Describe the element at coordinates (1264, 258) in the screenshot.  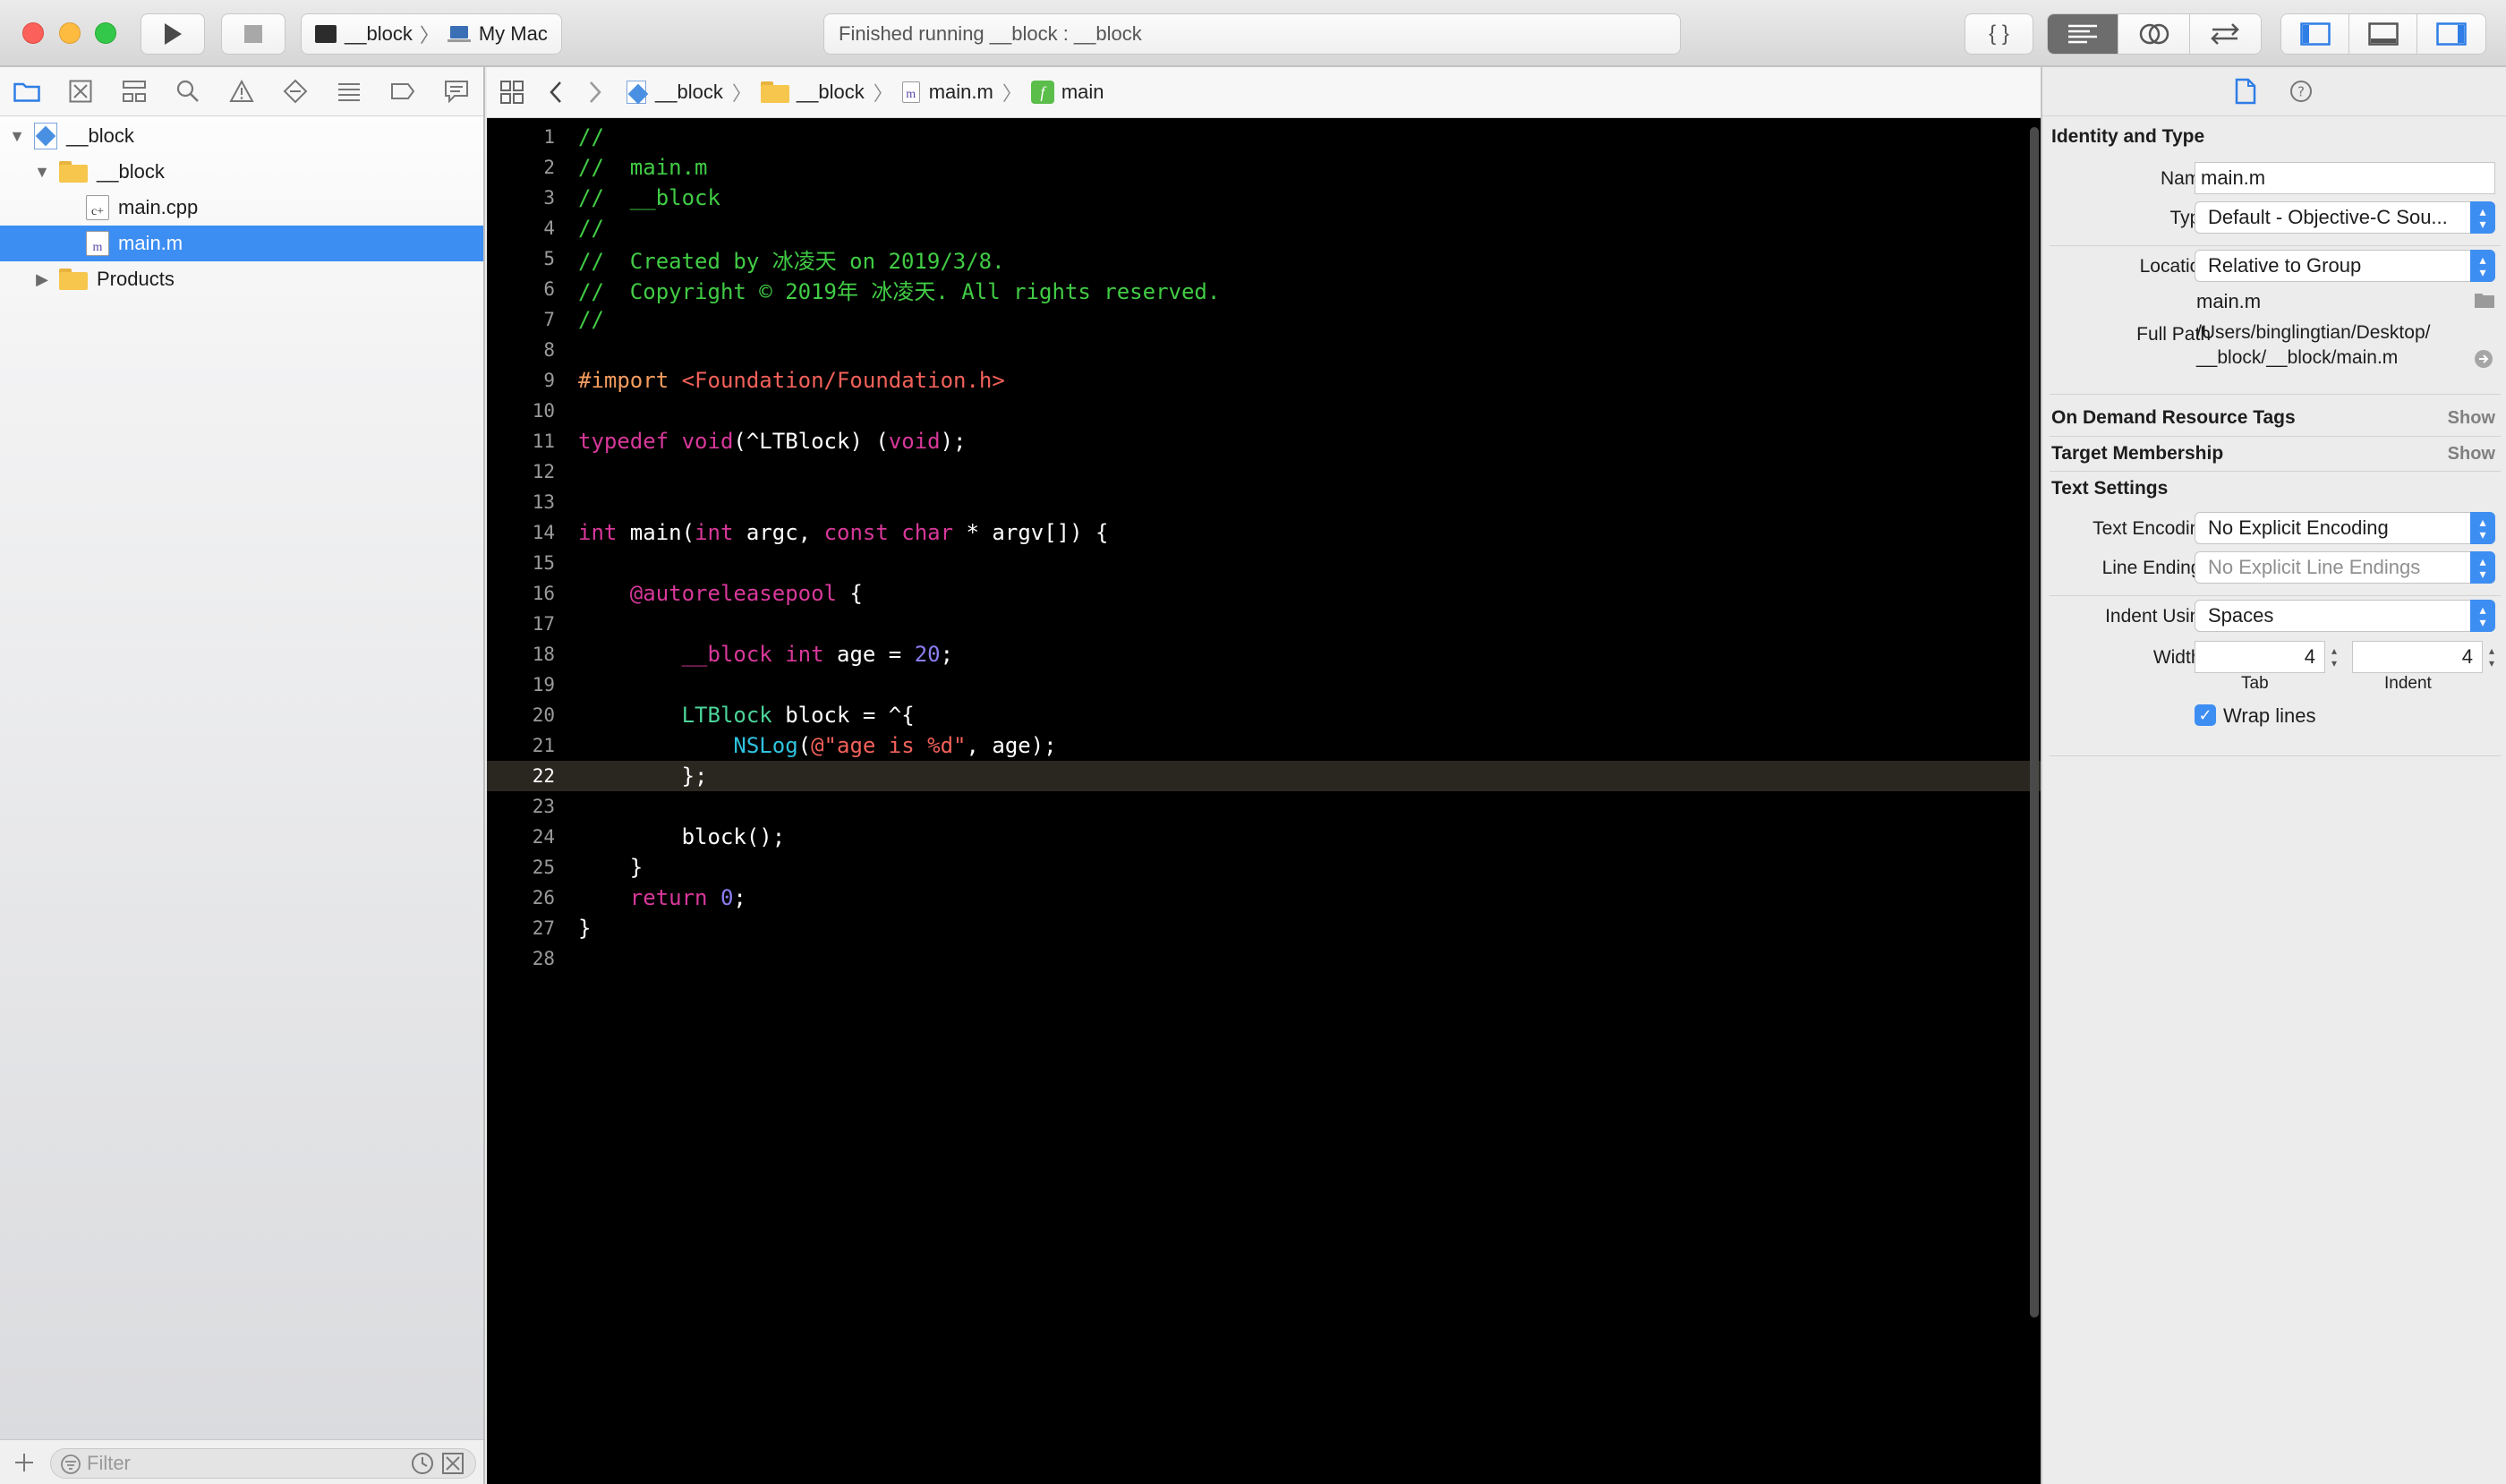
I see `code-line: 5 // Created by 冰凌天 on 2019/3/8.` at that location.